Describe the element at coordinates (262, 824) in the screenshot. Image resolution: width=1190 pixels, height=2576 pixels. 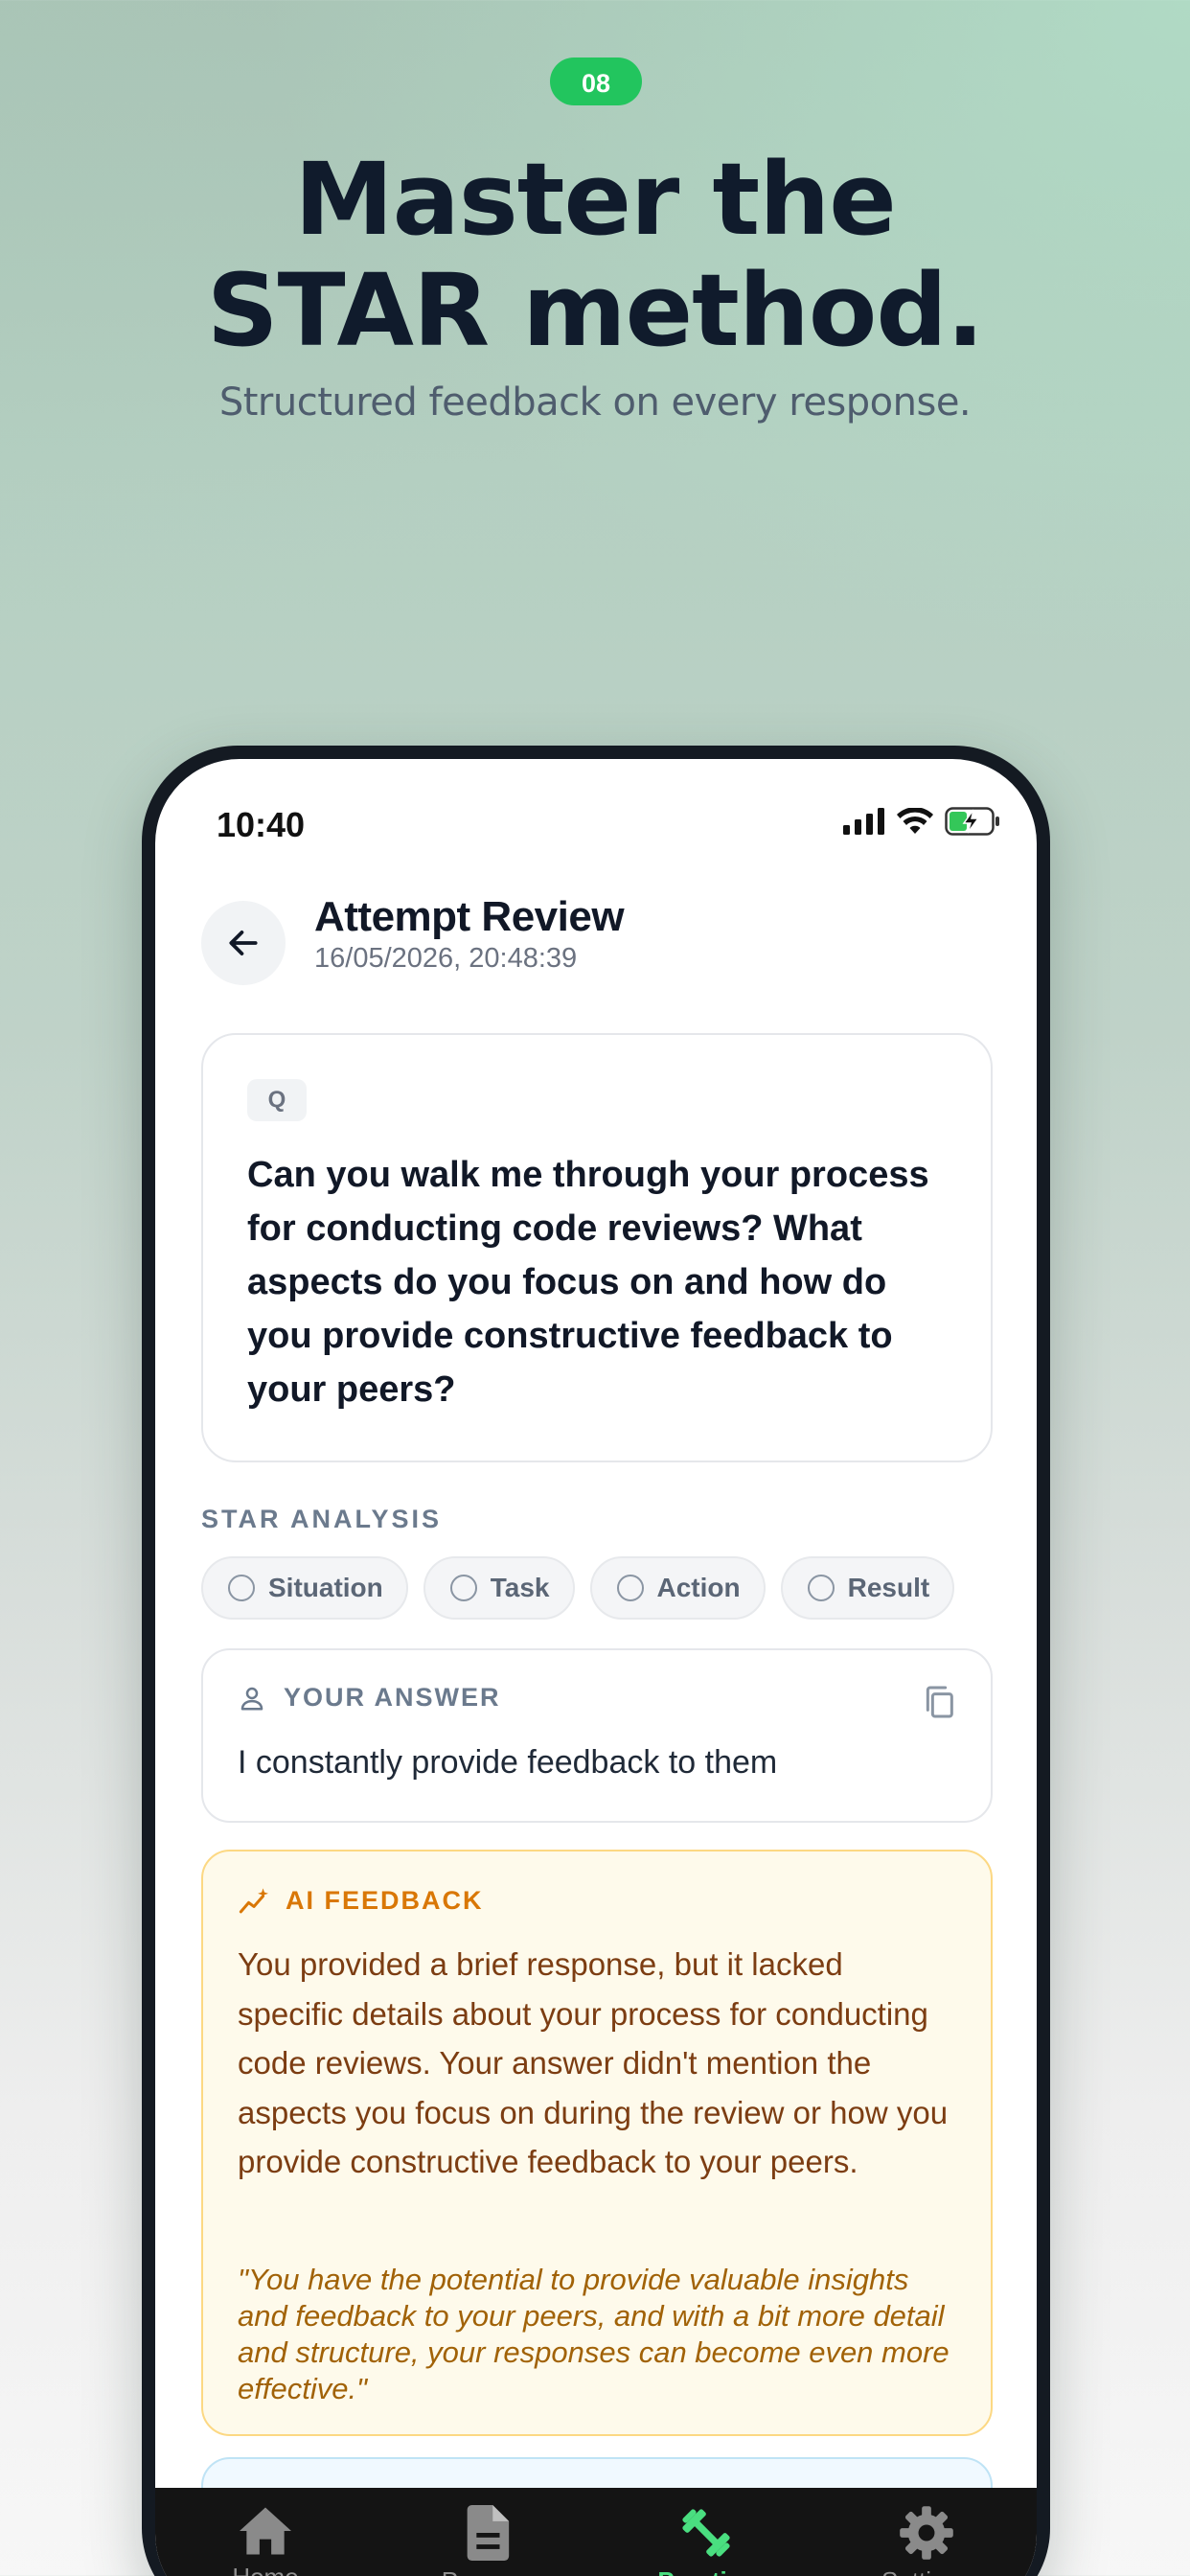
I see `status-time: 10:40` at that location.